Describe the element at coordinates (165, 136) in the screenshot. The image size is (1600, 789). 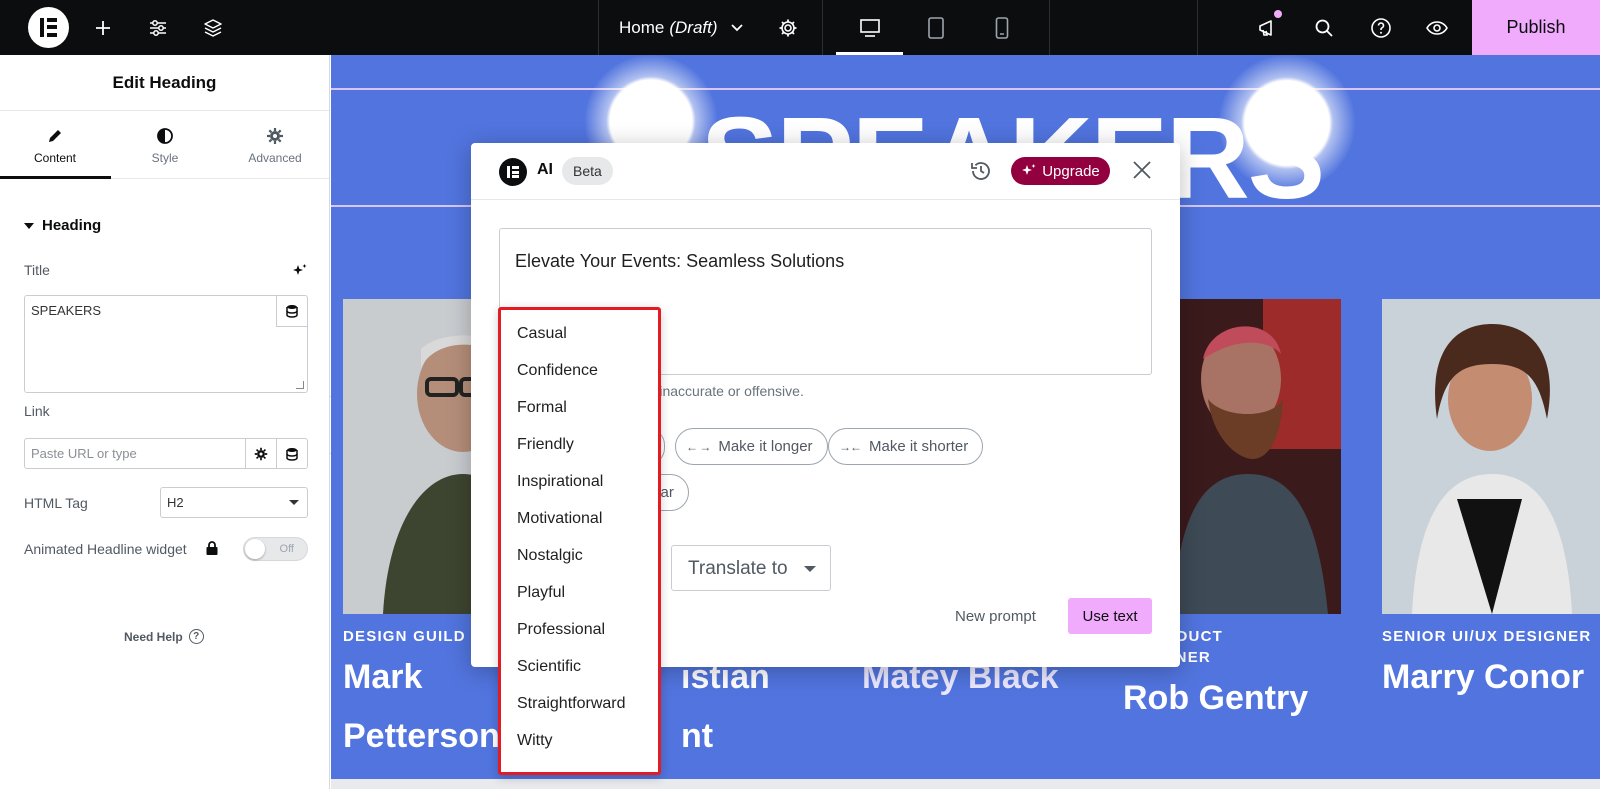
I see `contrast-icon` at that location.